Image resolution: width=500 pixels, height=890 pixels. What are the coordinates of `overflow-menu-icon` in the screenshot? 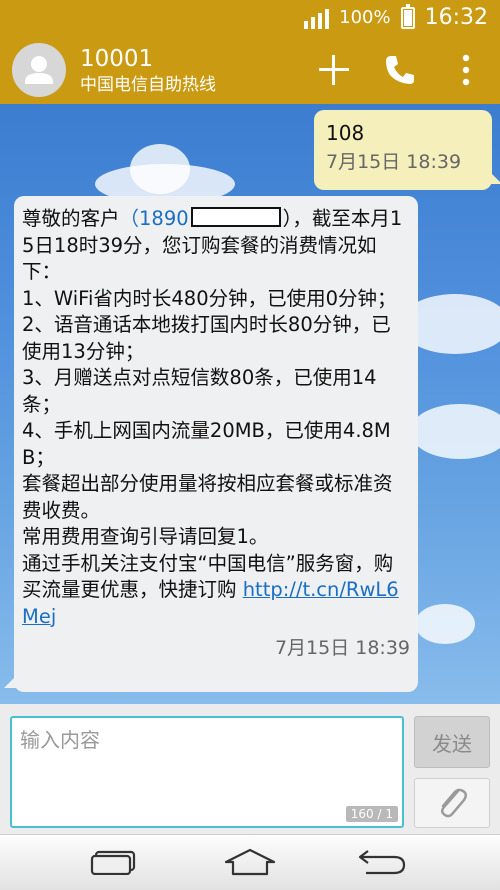 It's located at (466, 70).